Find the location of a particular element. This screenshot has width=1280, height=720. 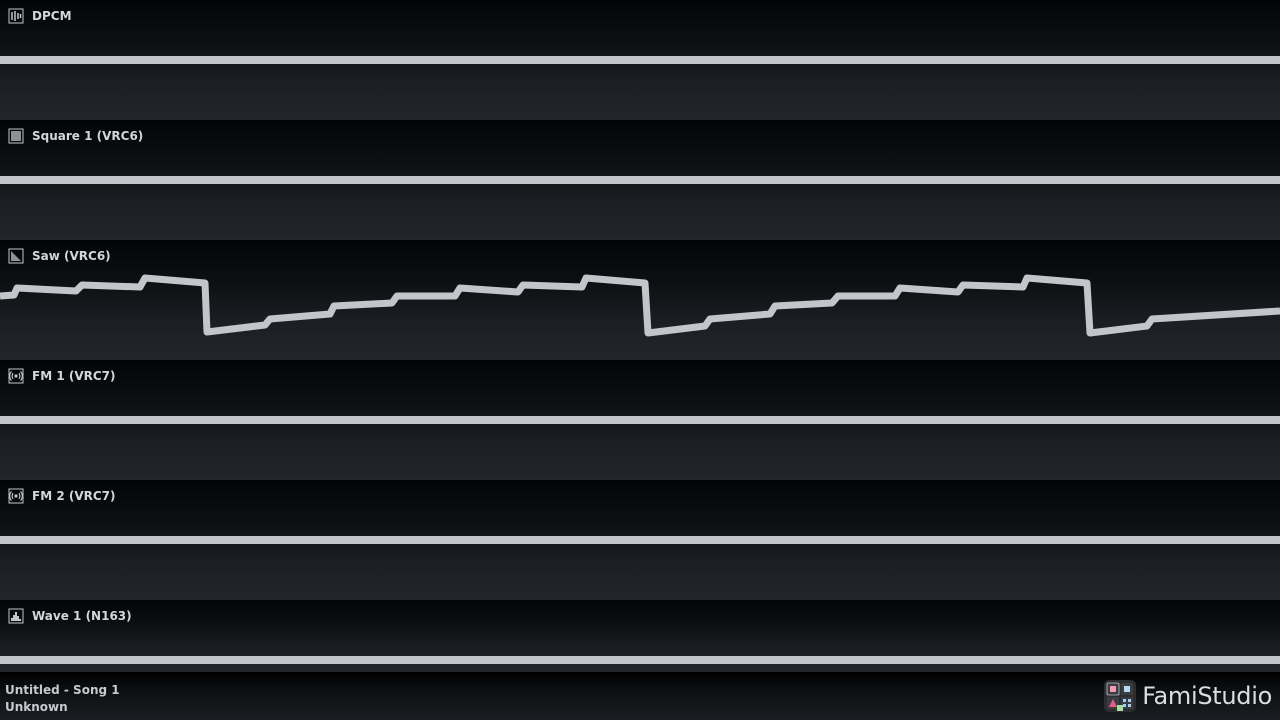

saw-icon is located at coordinates (16, 256).